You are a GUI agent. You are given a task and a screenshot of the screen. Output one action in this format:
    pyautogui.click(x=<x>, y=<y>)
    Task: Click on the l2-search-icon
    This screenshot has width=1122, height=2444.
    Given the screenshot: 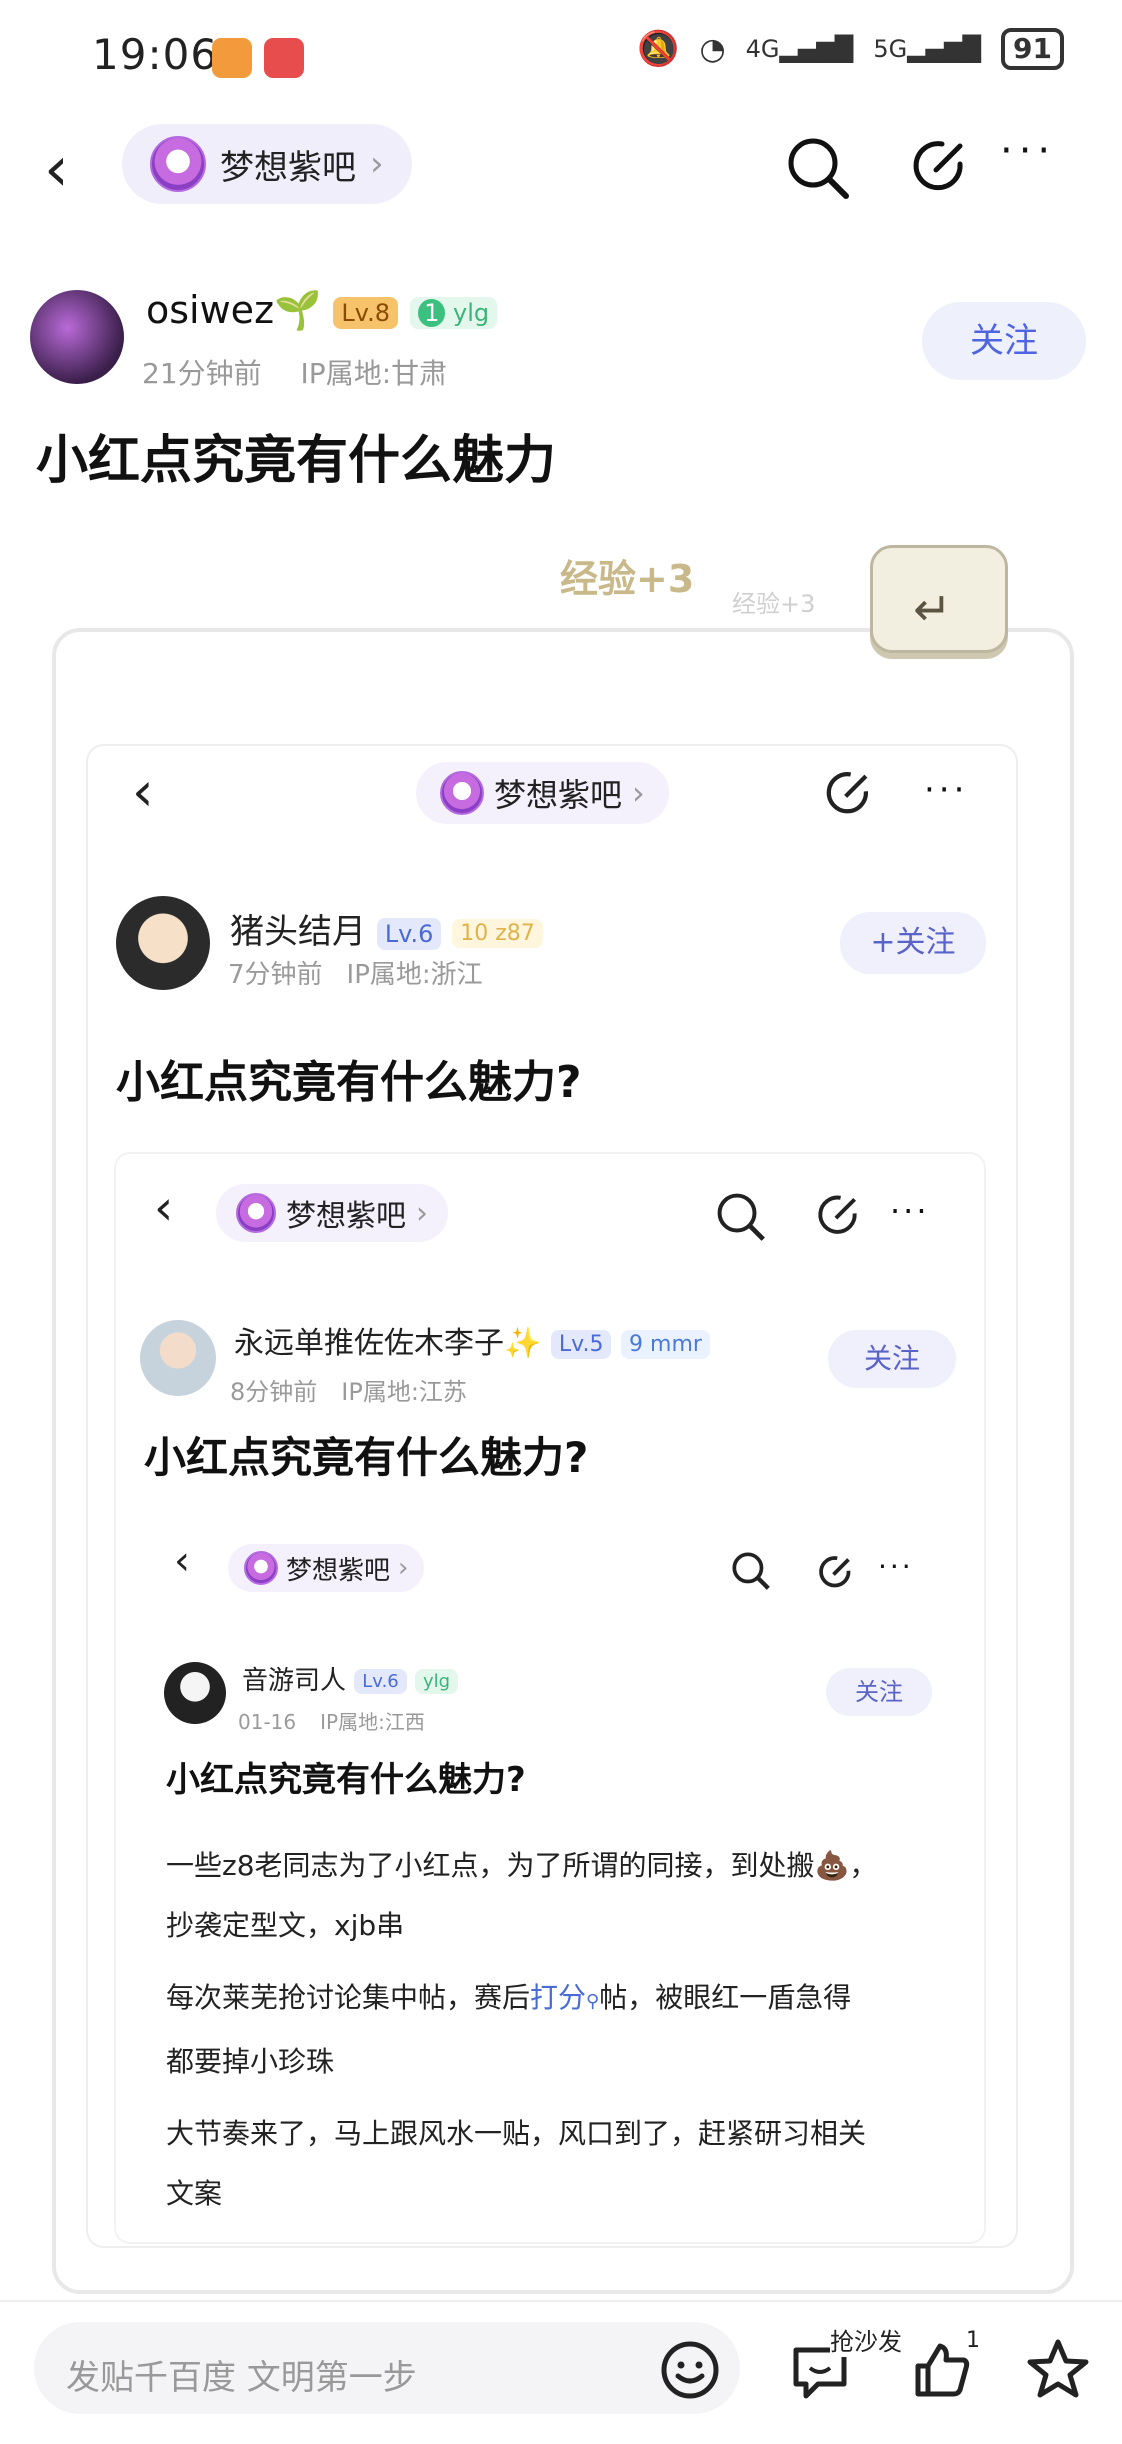 What is the action you would take?
    pyautogui.click(x=741, y=1217)
    